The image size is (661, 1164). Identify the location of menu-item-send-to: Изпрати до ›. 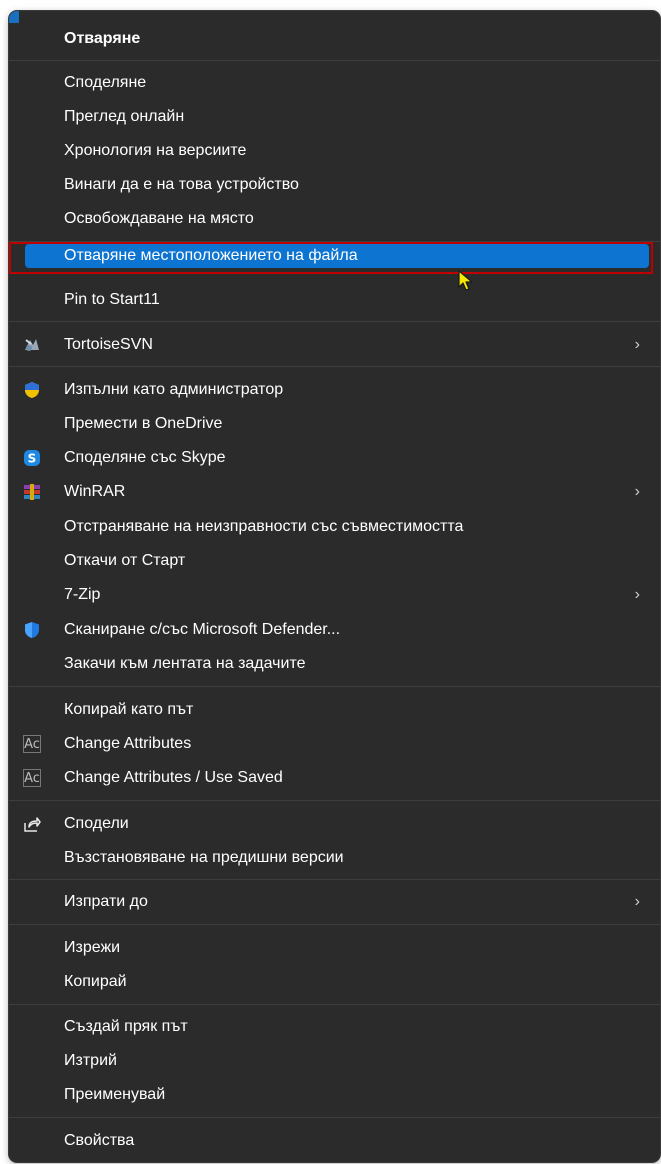
(334, 902).